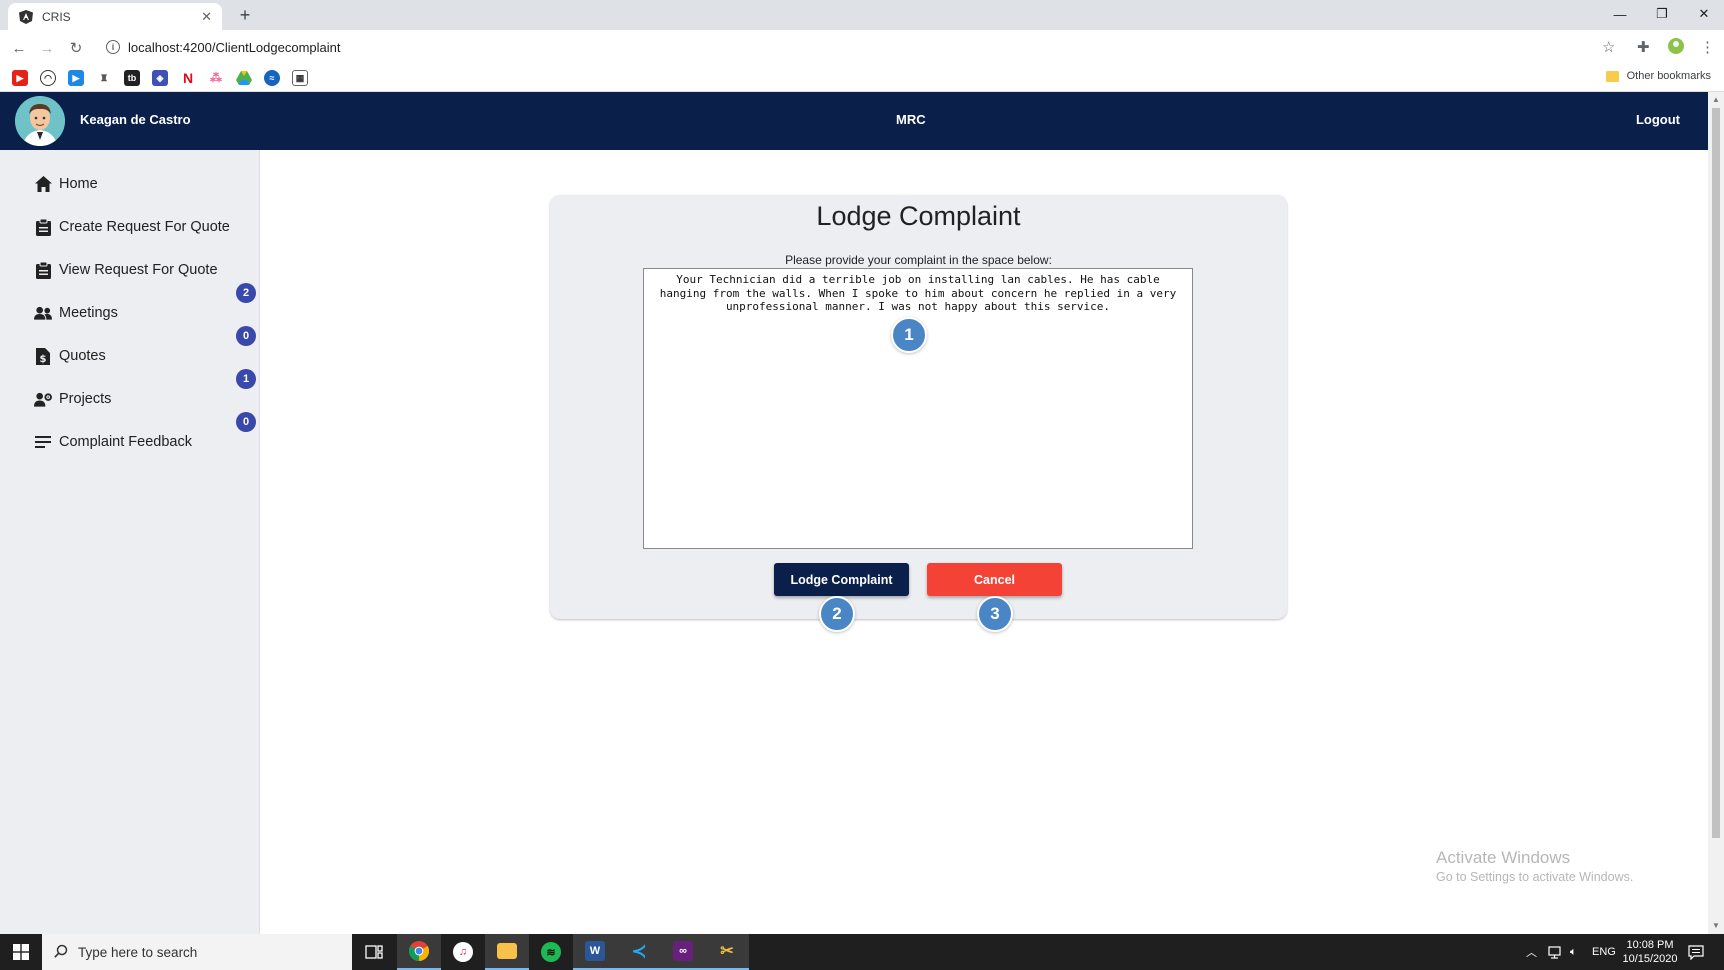 The height and width of the screenshot is (970, 1724). I want to click on browser-tab: CRIS ✕, so click(115, 16).